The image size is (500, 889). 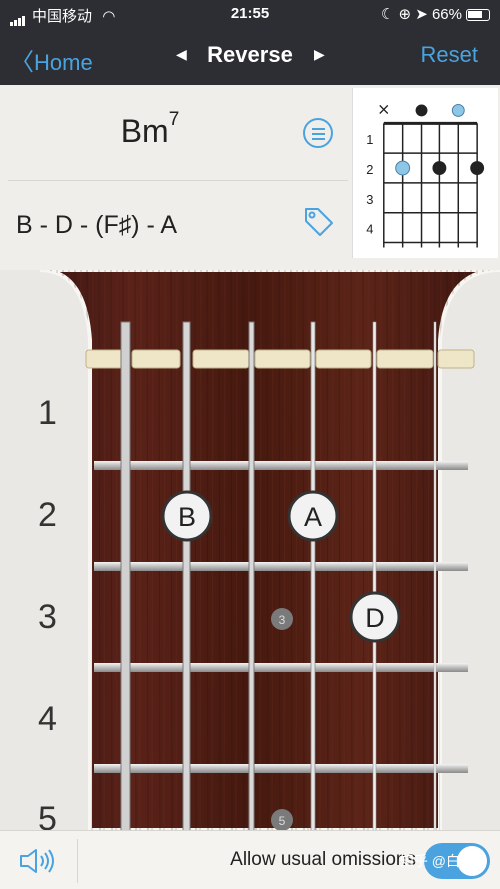 What do you see at coordinates (47, 815) in the screenshot?
I see `fret-number: 5` at bounding box center [47, 815].